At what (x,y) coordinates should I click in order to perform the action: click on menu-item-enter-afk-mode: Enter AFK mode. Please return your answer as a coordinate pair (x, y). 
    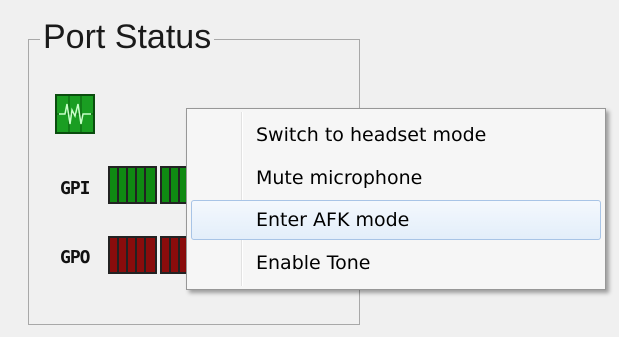
    Looking at the image, I should click on (396, 220).